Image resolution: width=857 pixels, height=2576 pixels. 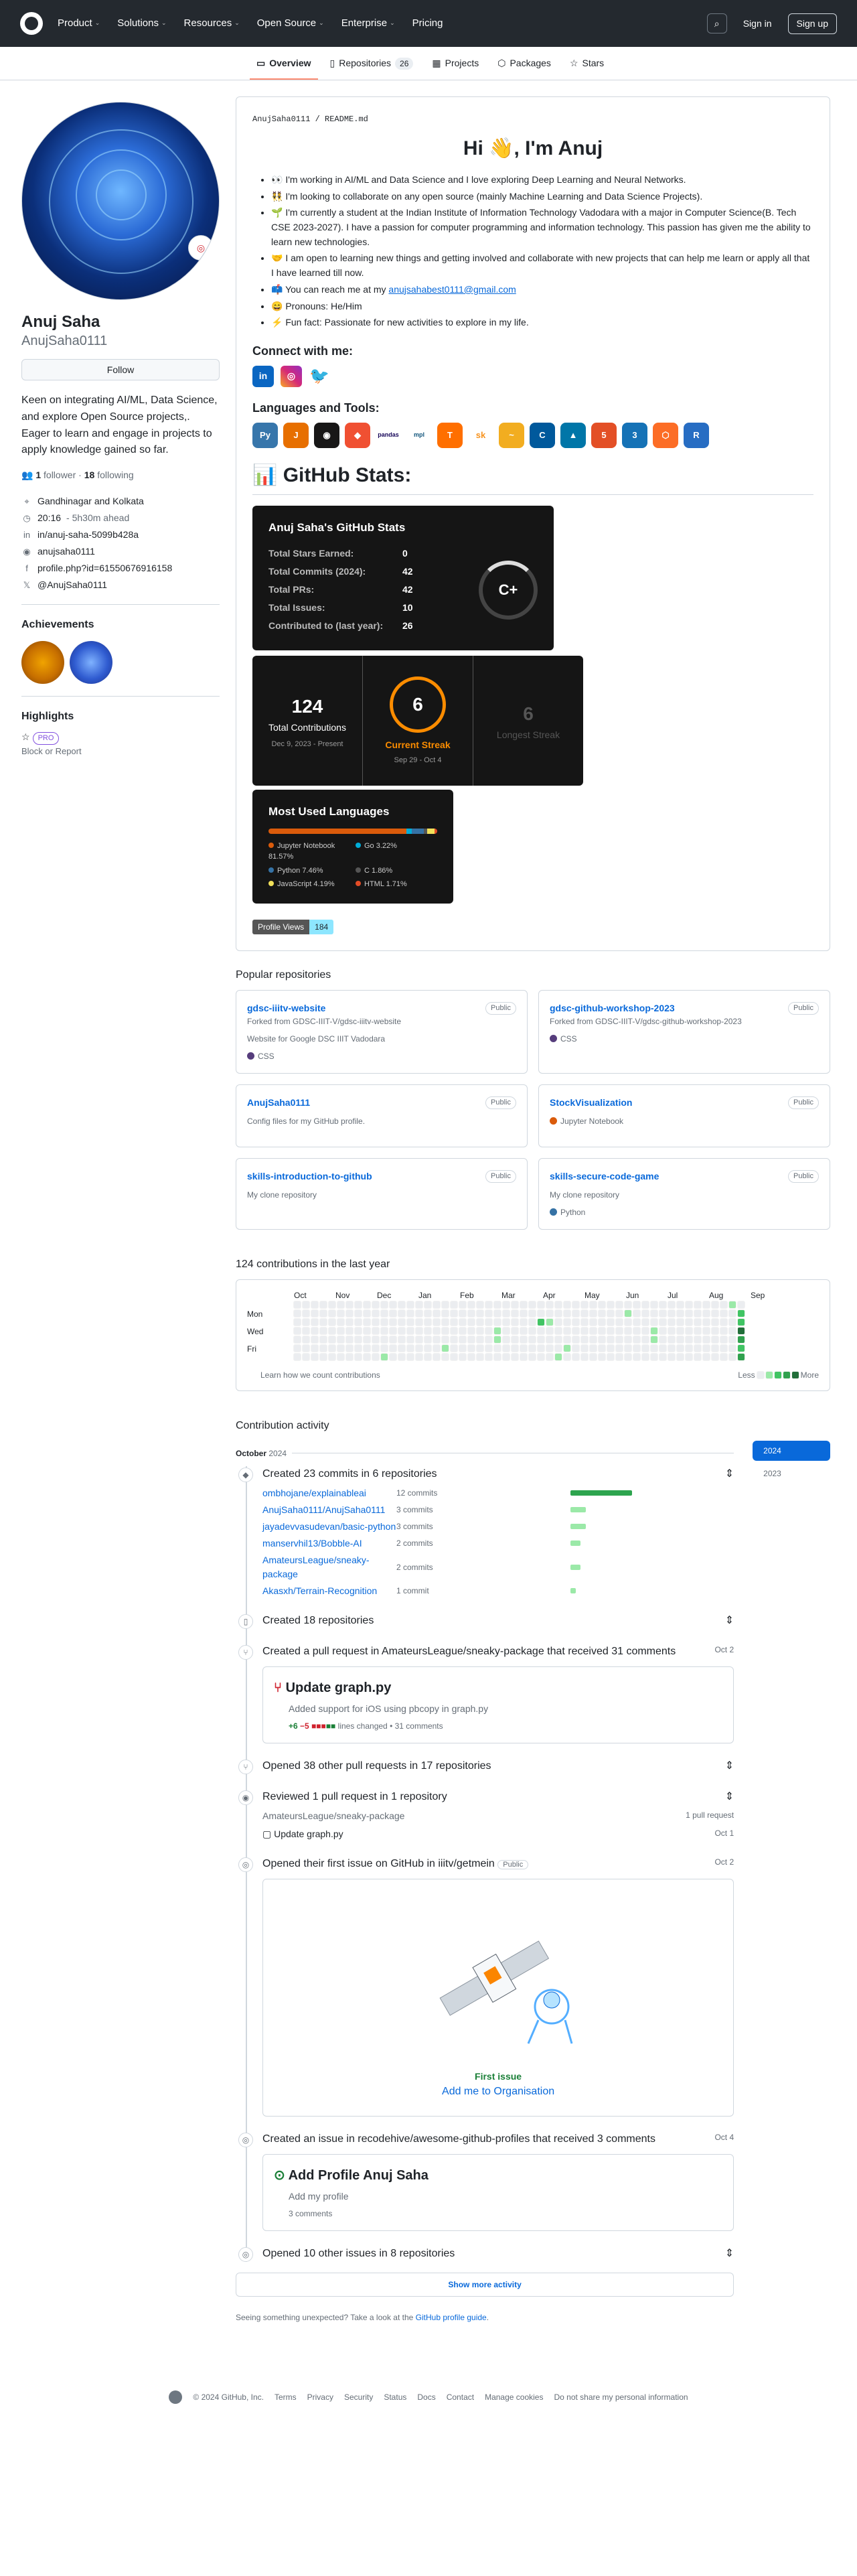 What do you see at coordinates (91, 663) in the screenshot?
I see `achievement-badge-icon` at bounding box center [91, 663].